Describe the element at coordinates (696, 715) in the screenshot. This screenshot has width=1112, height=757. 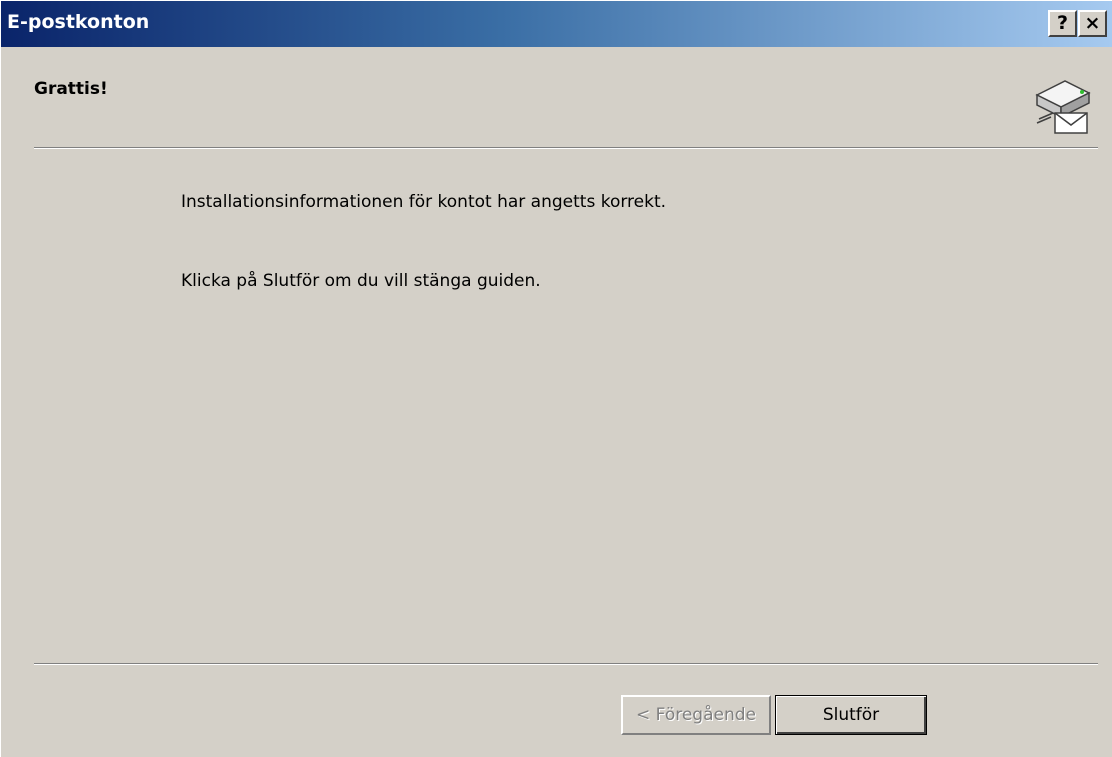
I see `back-button: < Föregående` at that location.